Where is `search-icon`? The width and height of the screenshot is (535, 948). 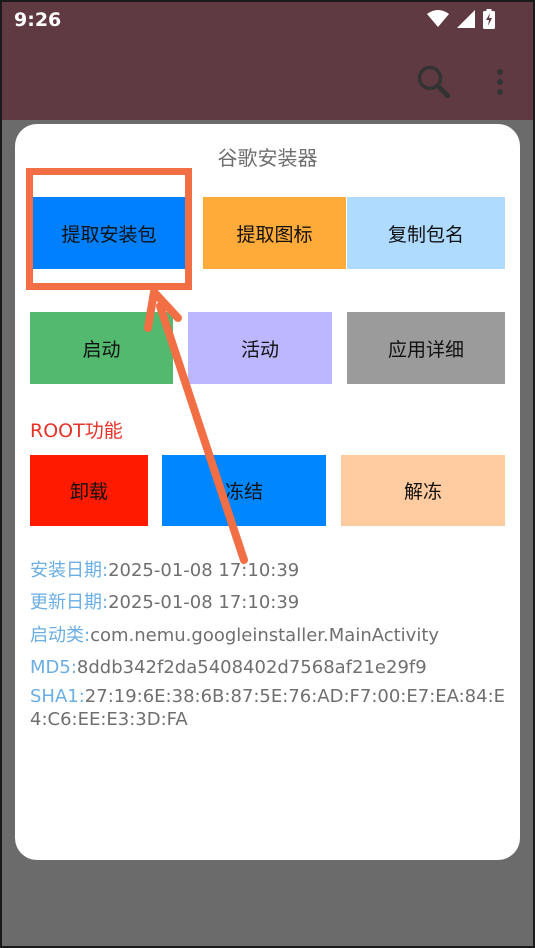
search-icon is located at coordinates (433, 81).